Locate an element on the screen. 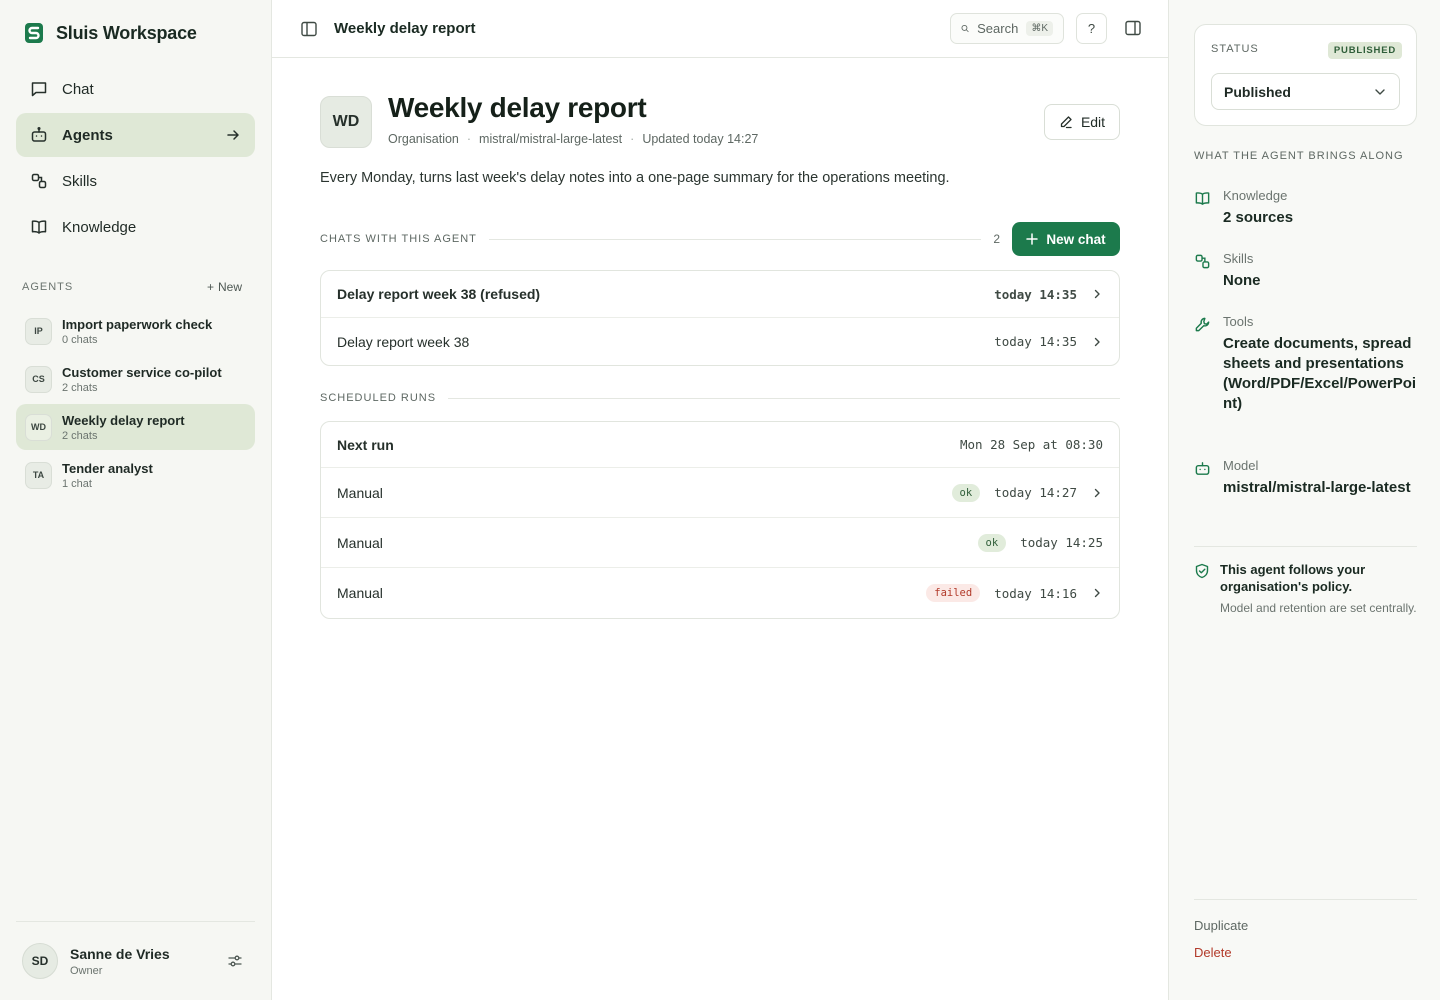 This screenshot has height=1000, width=1440. run-row: Manual failed today 14:16 is located at coordinates (720, 593).